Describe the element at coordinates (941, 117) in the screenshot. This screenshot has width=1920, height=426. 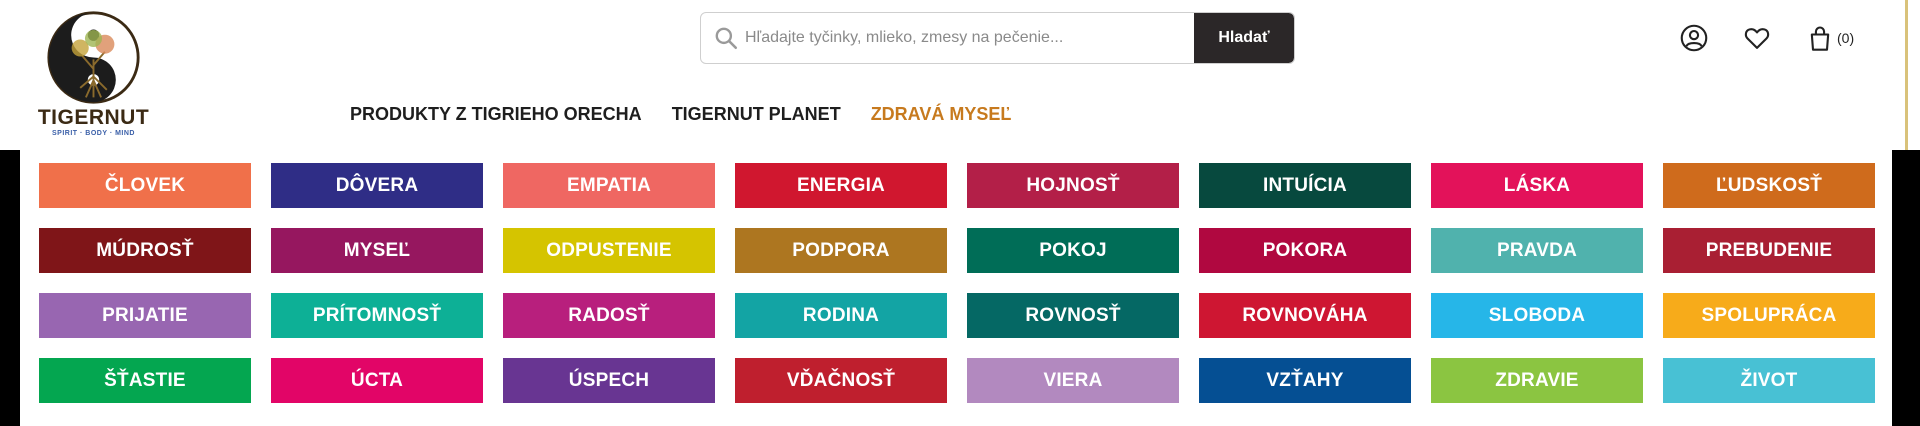
I see `nav-item-zdrava-mysel: ZDRAVÁ MYSEĽ` at that location.